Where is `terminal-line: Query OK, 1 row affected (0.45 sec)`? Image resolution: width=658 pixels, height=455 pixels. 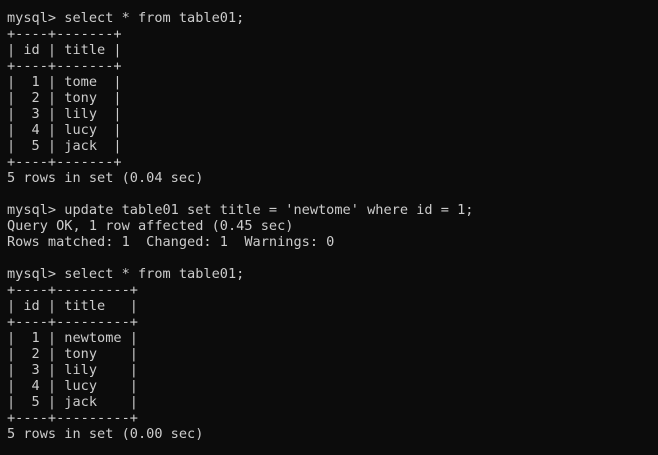 terminal-line: Query OK, 1 row affected (0.45 sec) is located at coordinates (150, 226).